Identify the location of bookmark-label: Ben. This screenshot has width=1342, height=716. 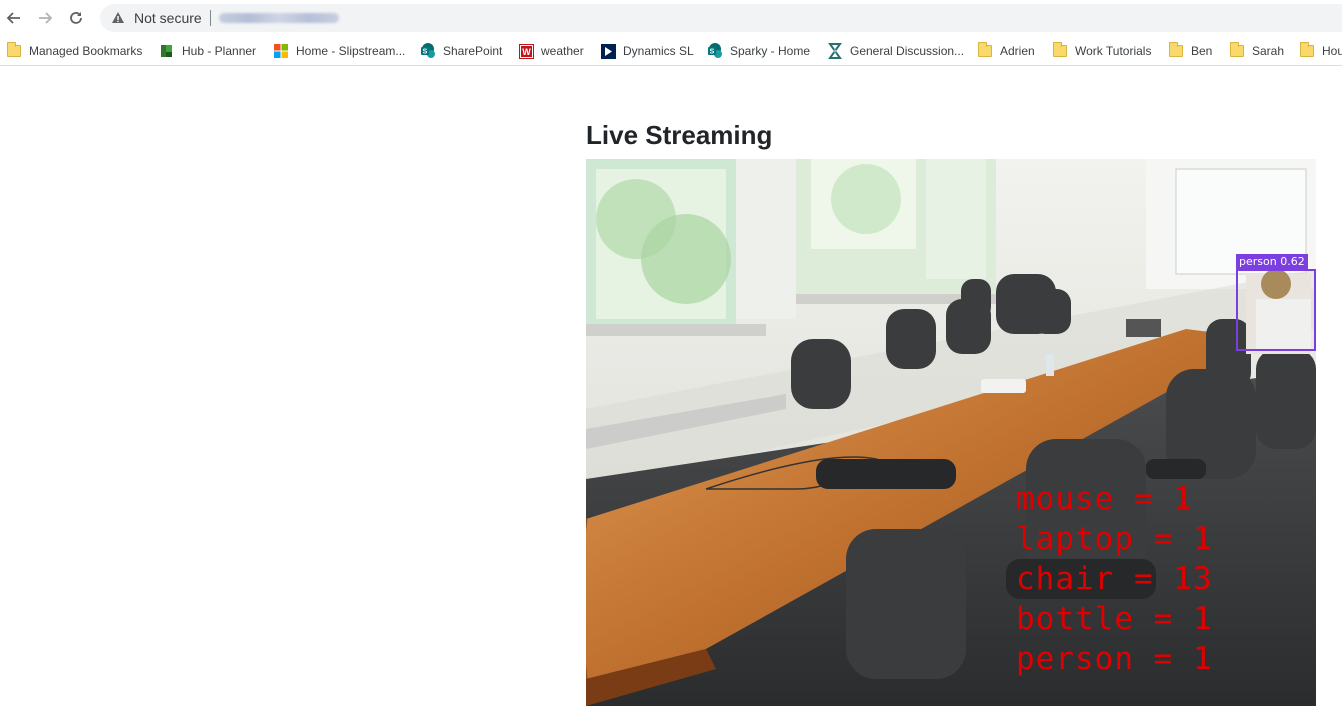
(1202, 51).